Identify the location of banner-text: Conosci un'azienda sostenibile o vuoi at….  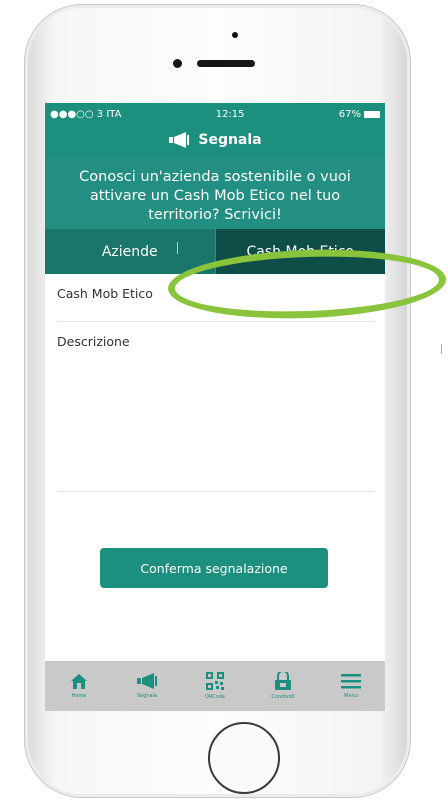
(215, 196).